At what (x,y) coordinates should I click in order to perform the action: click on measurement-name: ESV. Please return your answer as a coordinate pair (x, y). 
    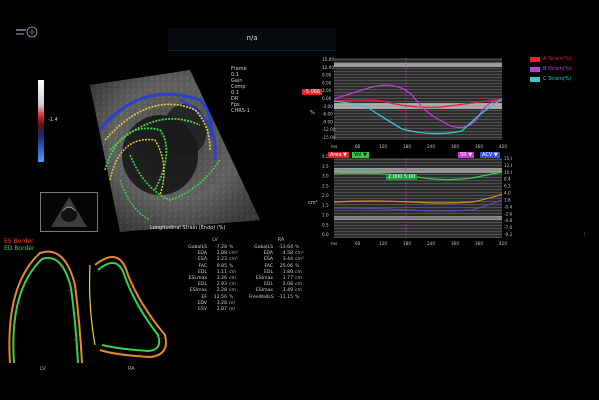
    Looking at the image, I should click on (202, 309).